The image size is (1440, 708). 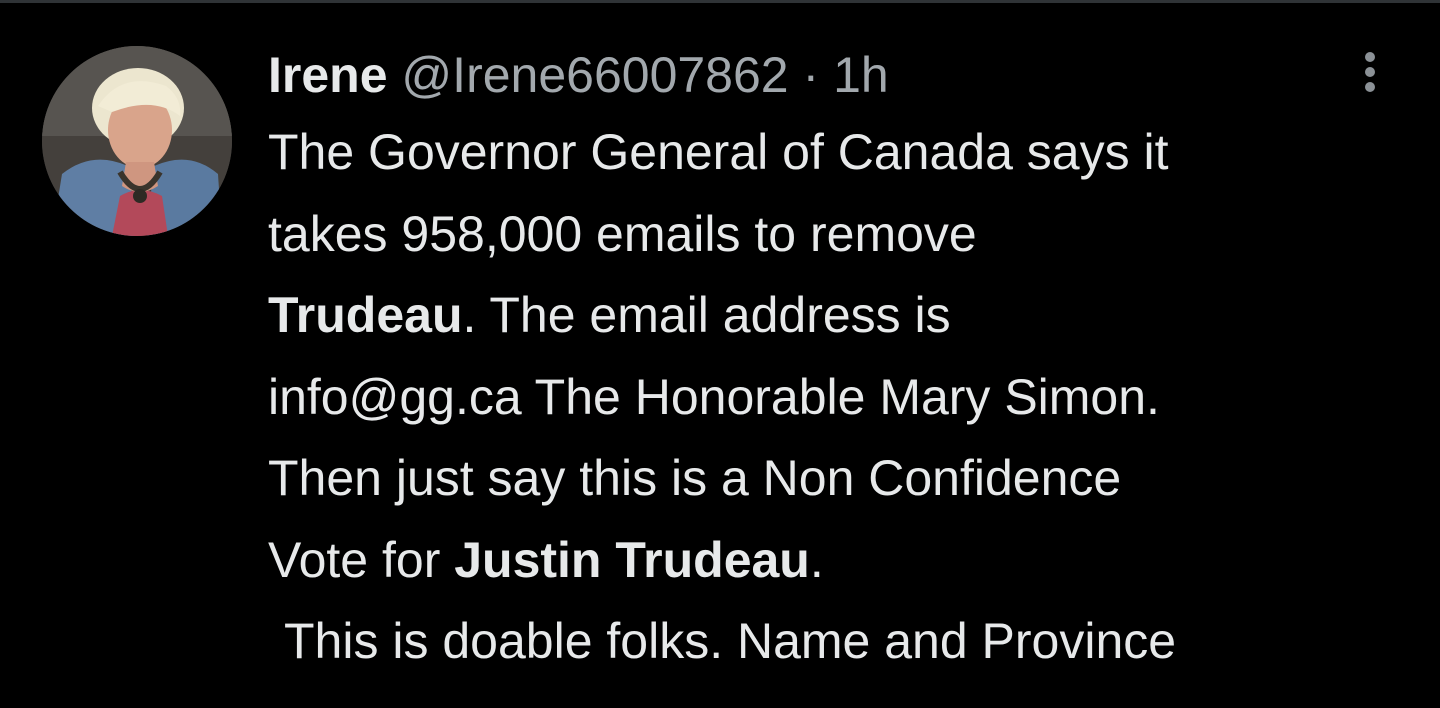 I want to click on timestamp: 1h, so click(x=861, y=75).